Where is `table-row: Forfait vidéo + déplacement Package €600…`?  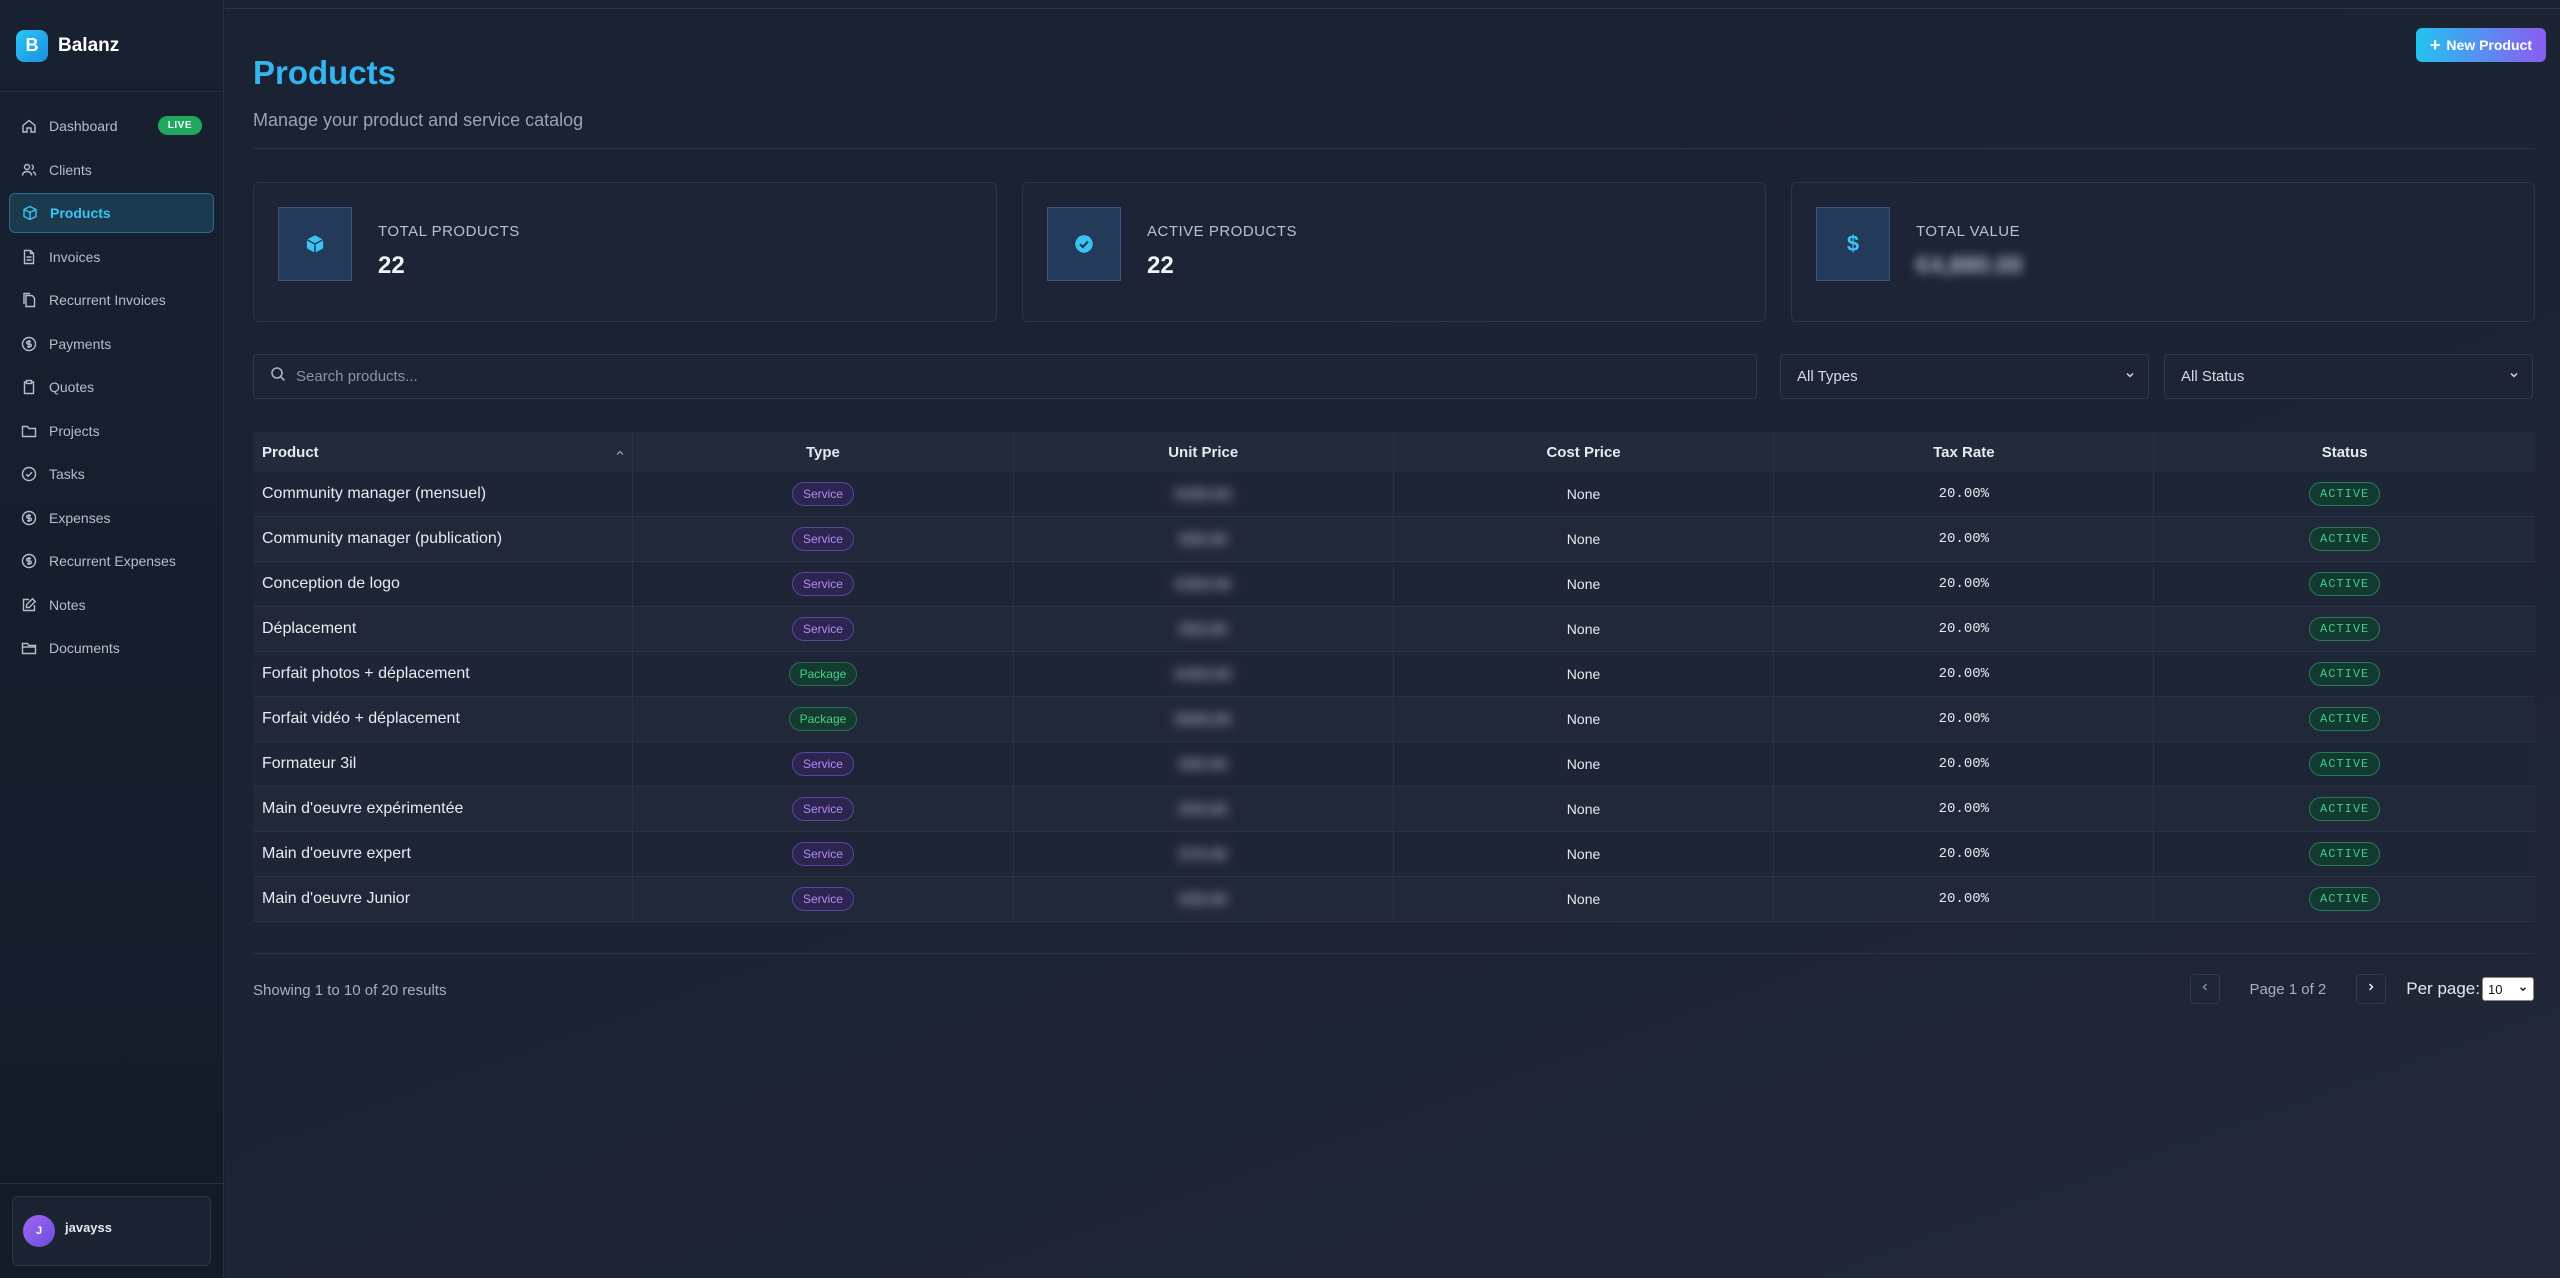 table-row: Forfait vidéo + déplacement Package €600… is located at coordinates (1394, 719).